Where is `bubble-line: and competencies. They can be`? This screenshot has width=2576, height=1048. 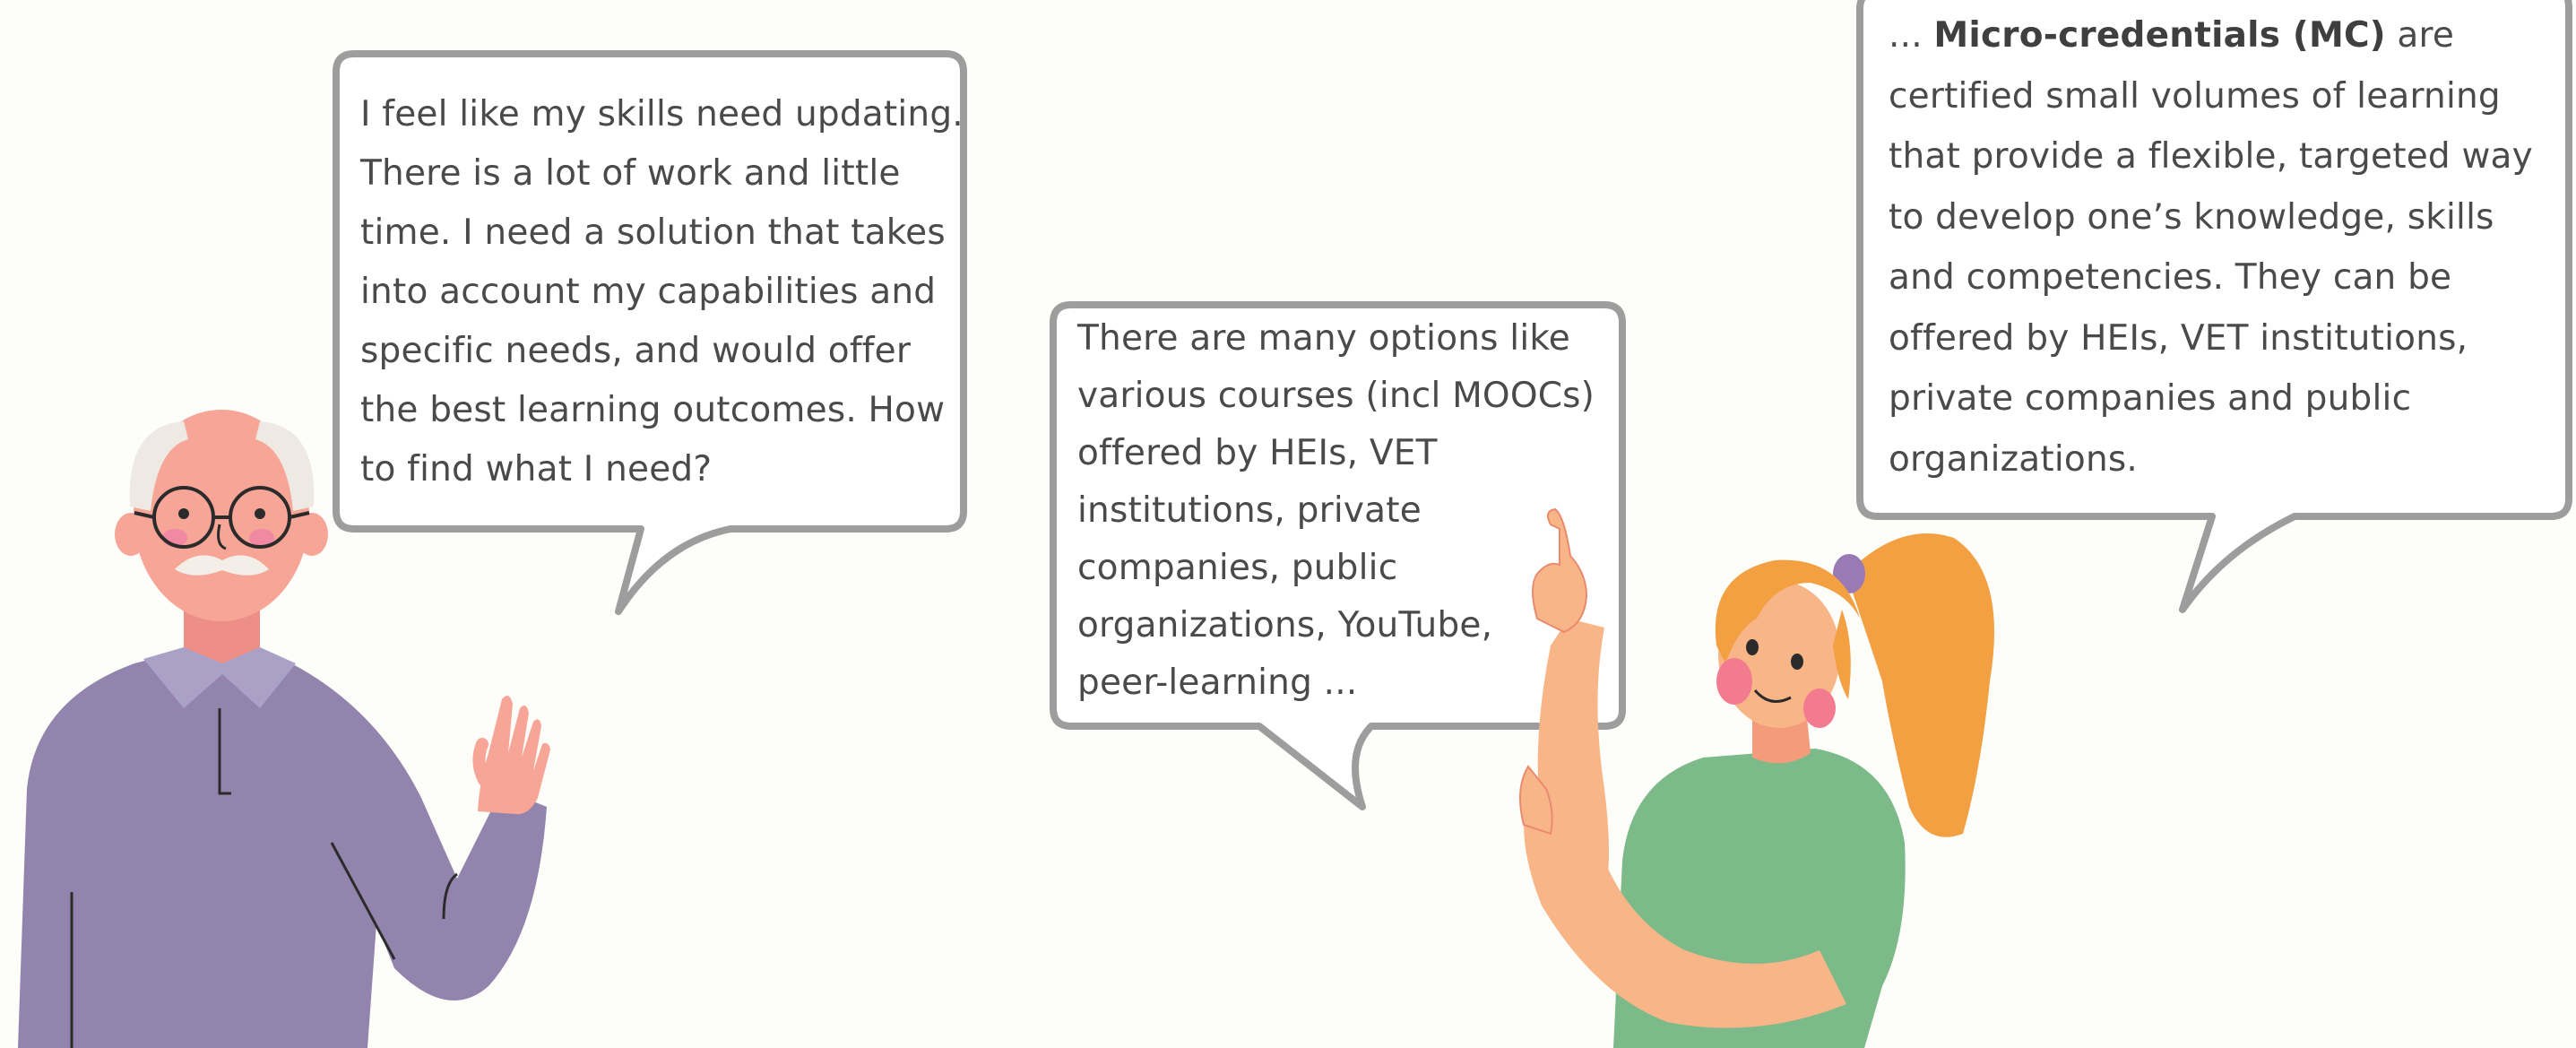
bubble-line: and competencies. They can be is located at coordinates (2170, 277).